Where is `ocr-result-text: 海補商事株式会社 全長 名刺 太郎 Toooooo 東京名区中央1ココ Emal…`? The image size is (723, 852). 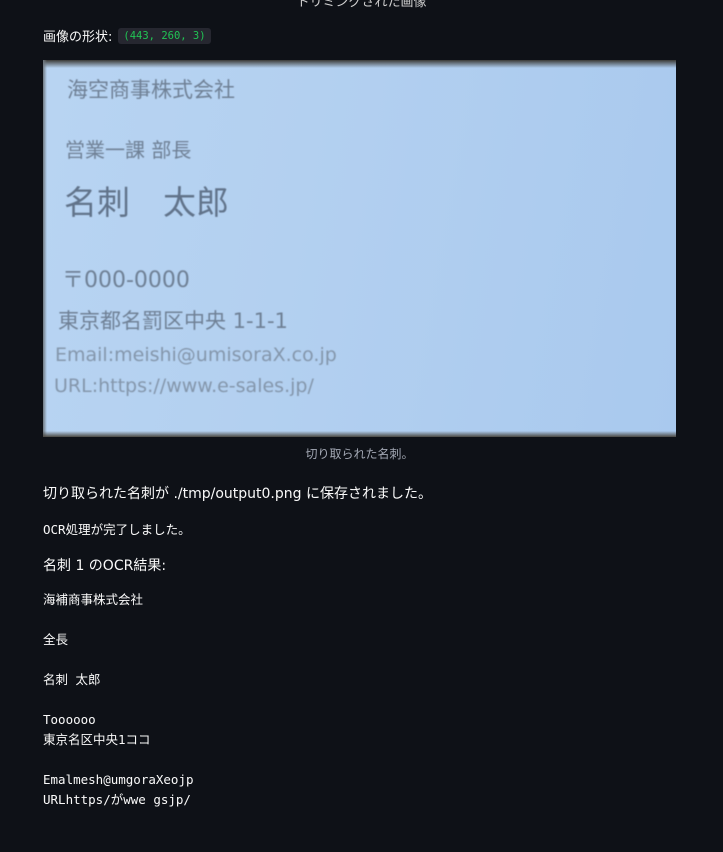
ocr-result-text: 海補商事株式会社 全長 名刺 太郎 Toooooo 東京名区中央1ココ Emal… is located at coordinates (118, 699).